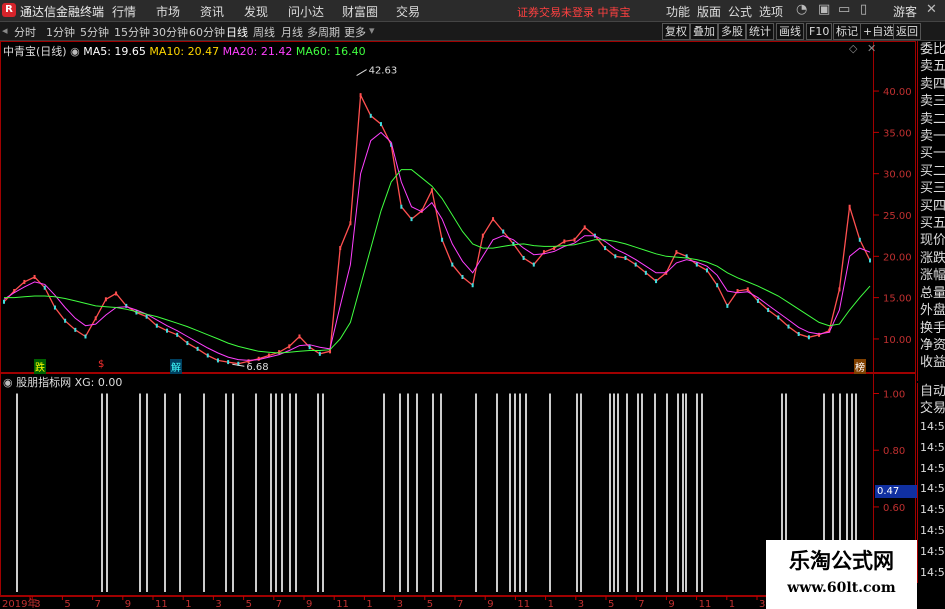 The width and height of the screenshot is (945, 609). Describe the element at coordinates (60, 32) in the screenshot. I see `tab-1min: 1分钟` at that location.